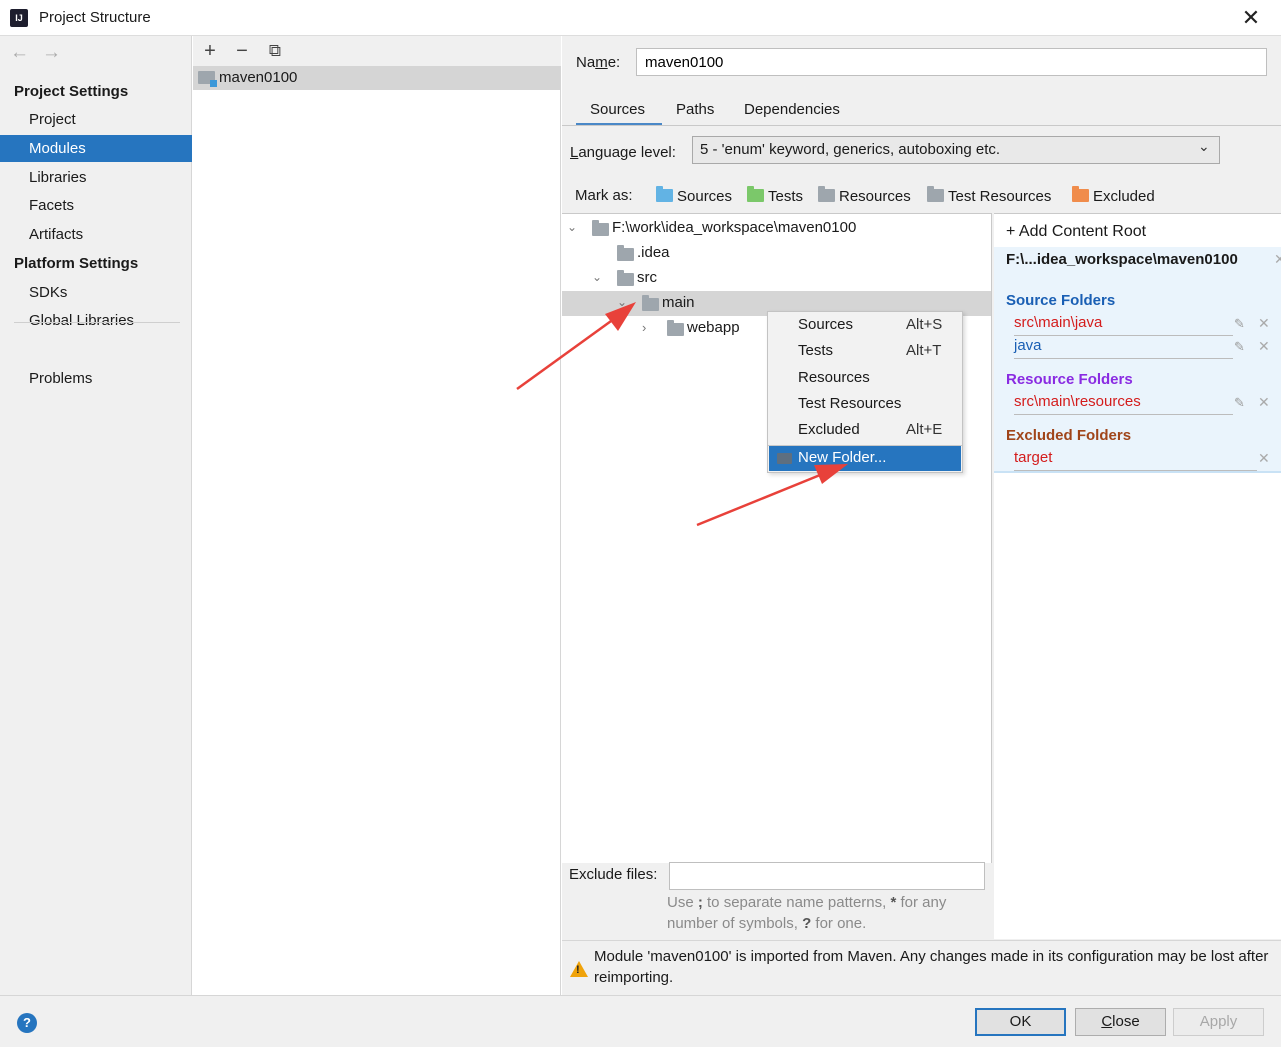  What do you see at coordinates (76, 263) in the screenshot?
I see `platform-settings-heading: Platform Settings` at bounding box center [76, 263].